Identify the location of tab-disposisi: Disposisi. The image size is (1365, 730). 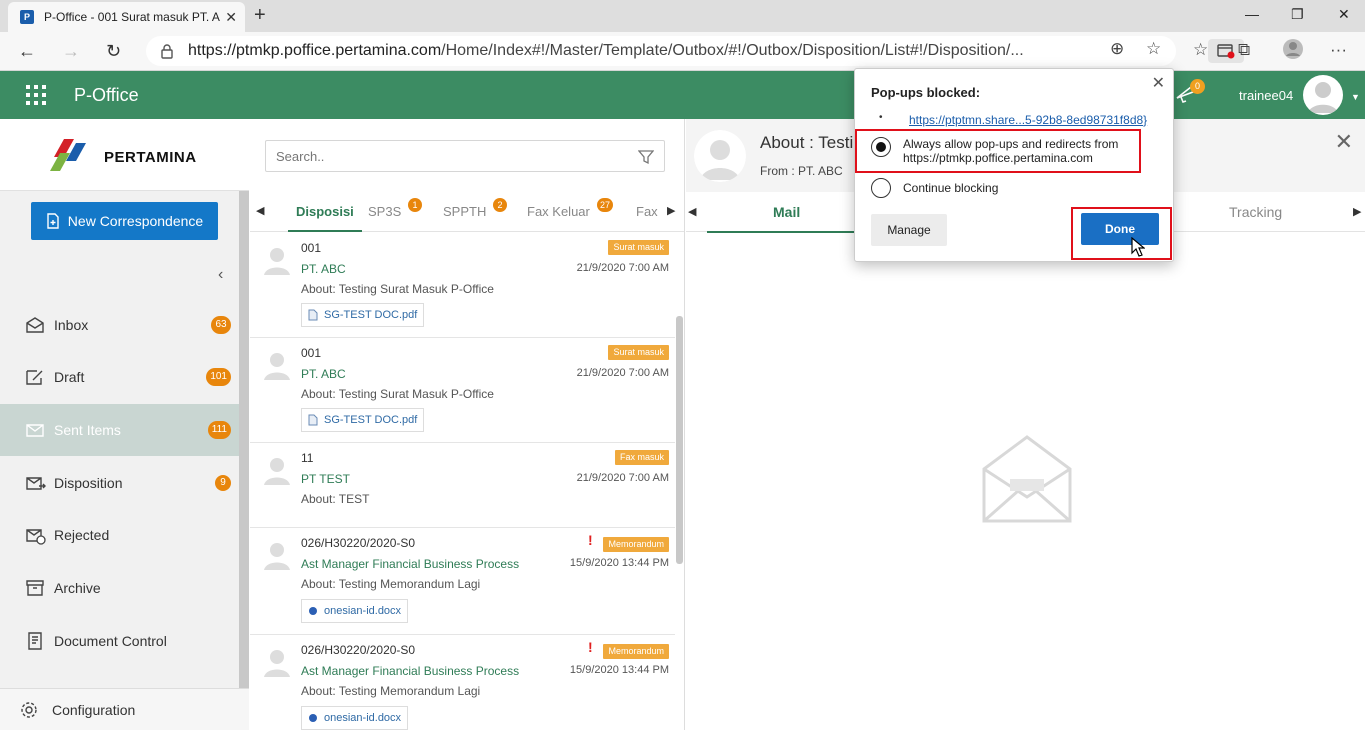
(325, 218).